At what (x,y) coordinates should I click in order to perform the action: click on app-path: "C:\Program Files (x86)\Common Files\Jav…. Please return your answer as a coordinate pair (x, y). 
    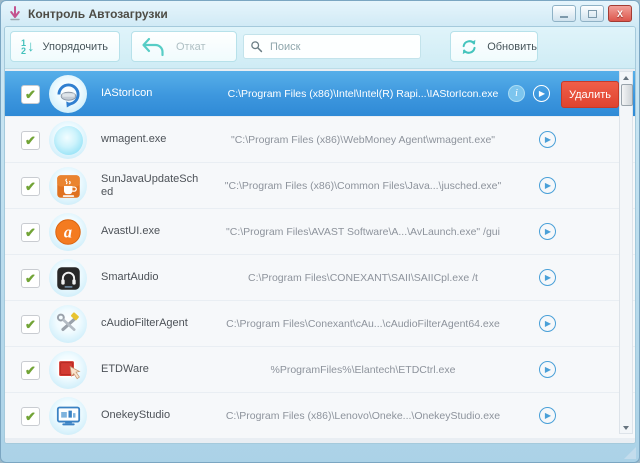
    Looking at the image, I should click on (363, 185).